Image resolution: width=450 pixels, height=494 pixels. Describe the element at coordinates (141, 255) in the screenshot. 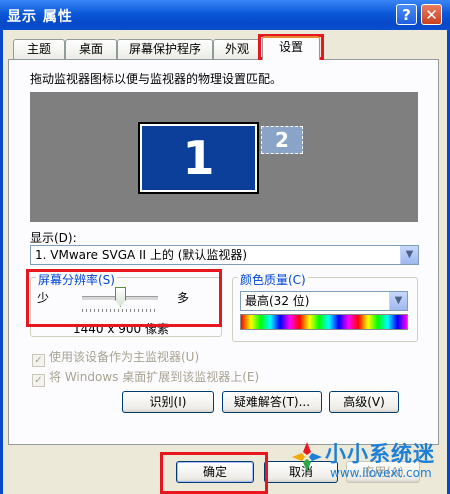

I see `display-select-value: 1. VMware SVGA II 上的 (默认监视器)` at that location.